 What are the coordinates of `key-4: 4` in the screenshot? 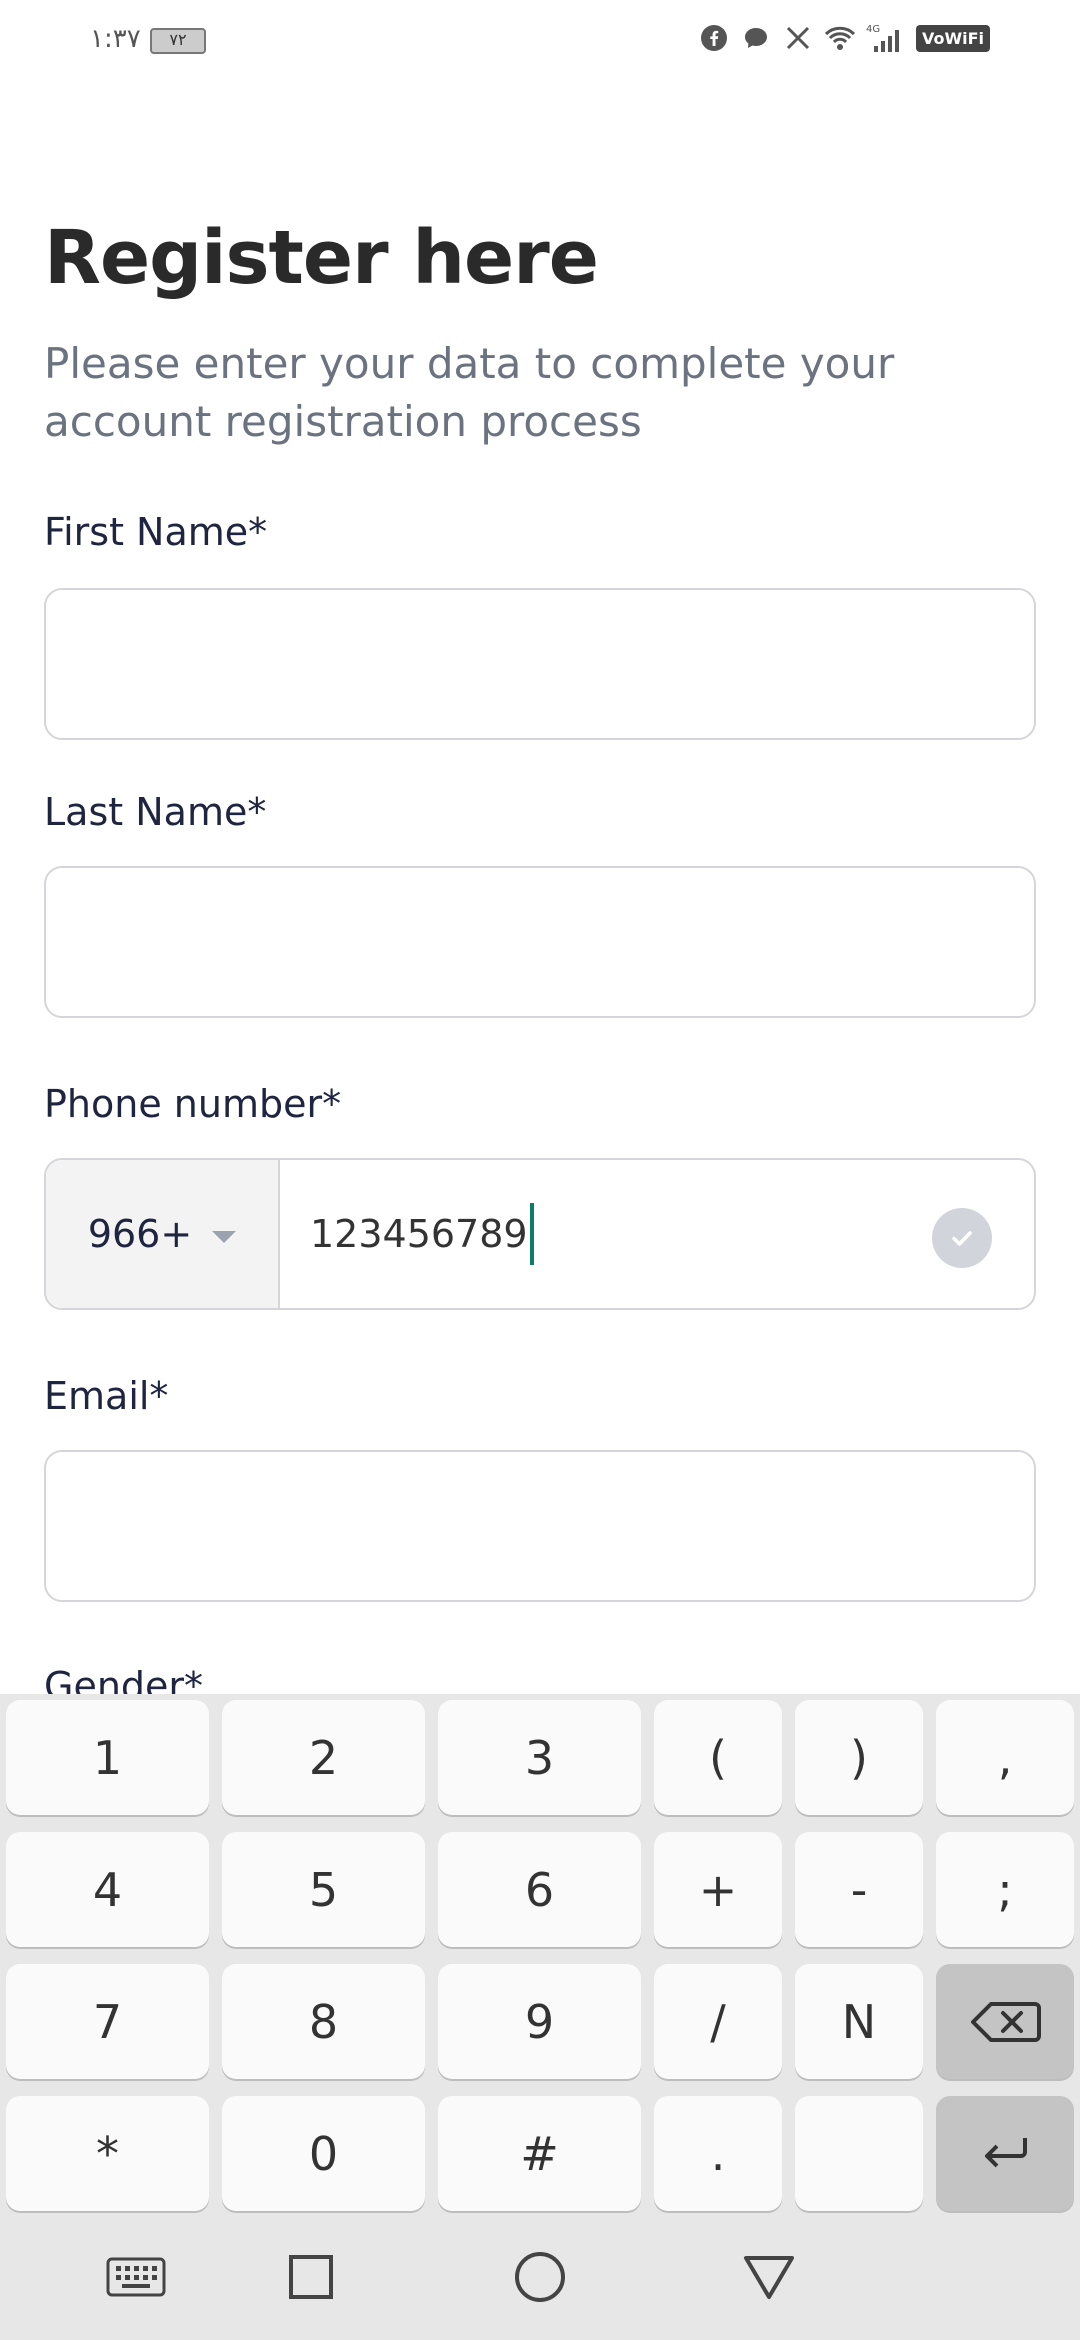 It's located at (107, 1889).